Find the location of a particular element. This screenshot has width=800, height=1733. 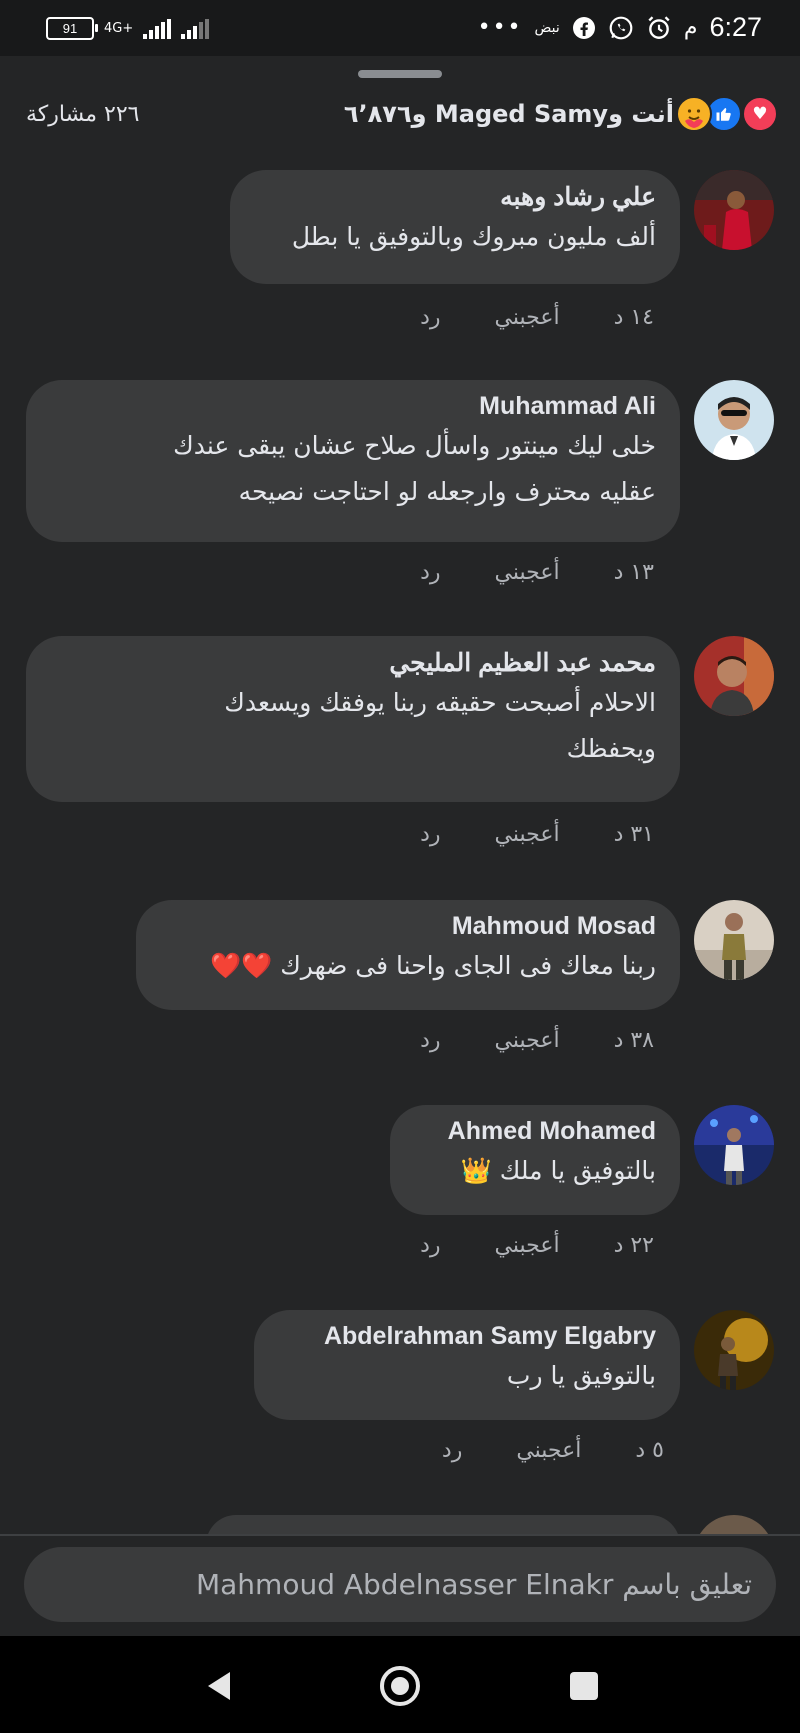

comment-time: ٣٨ د is located at coordinates (633, 1040).